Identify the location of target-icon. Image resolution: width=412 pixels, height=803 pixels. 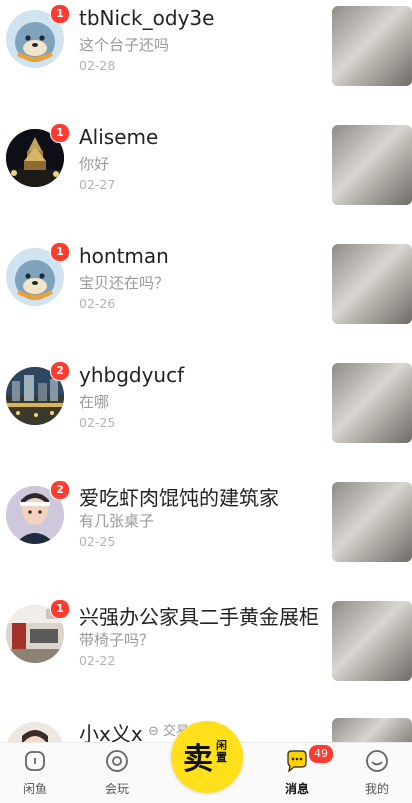
(117, 761).